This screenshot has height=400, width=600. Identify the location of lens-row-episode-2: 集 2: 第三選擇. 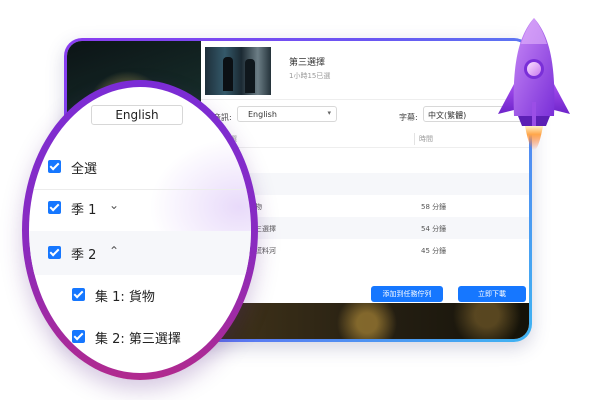
(140, 337).